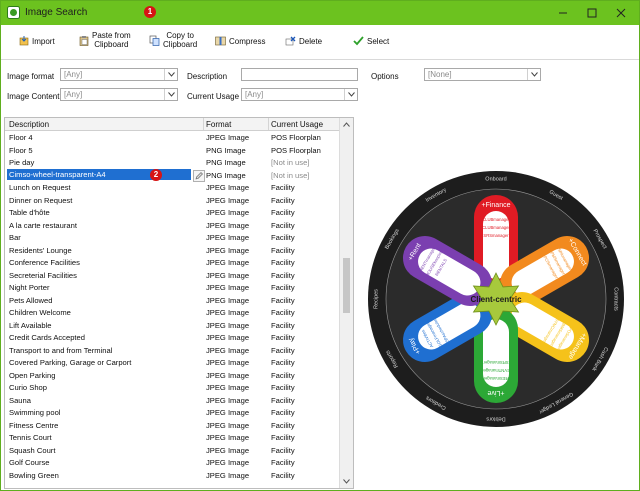  What do you see at coordinates (172, 137) in the screenshot?
I see `table-row: Floor 4 JPEG Image POS Floorplan` at bounding box center [172, 137].